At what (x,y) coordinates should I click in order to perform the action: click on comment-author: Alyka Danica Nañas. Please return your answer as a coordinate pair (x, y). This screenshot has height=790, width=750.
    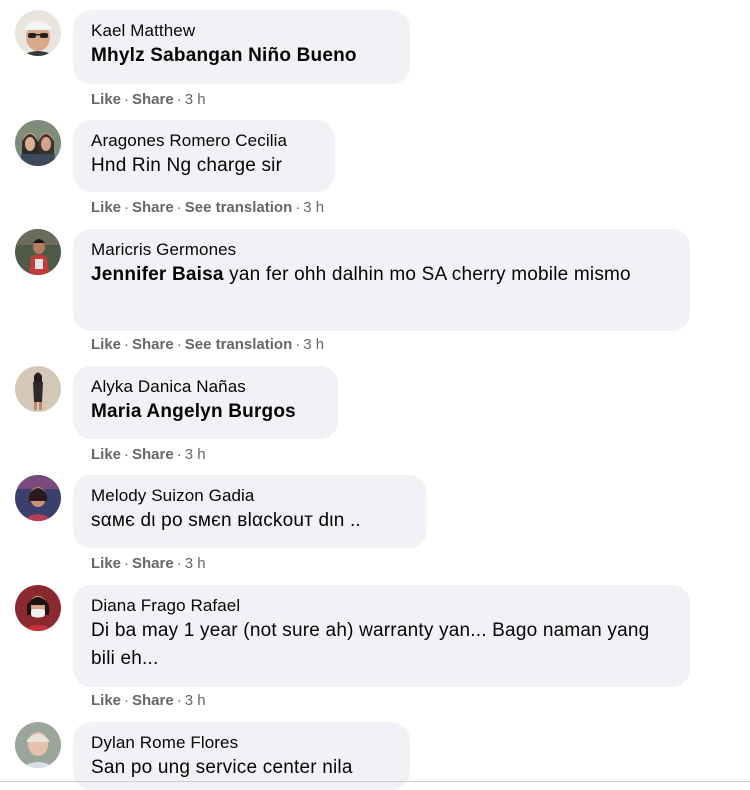
    Looking at the image, I should click on (205, 387).